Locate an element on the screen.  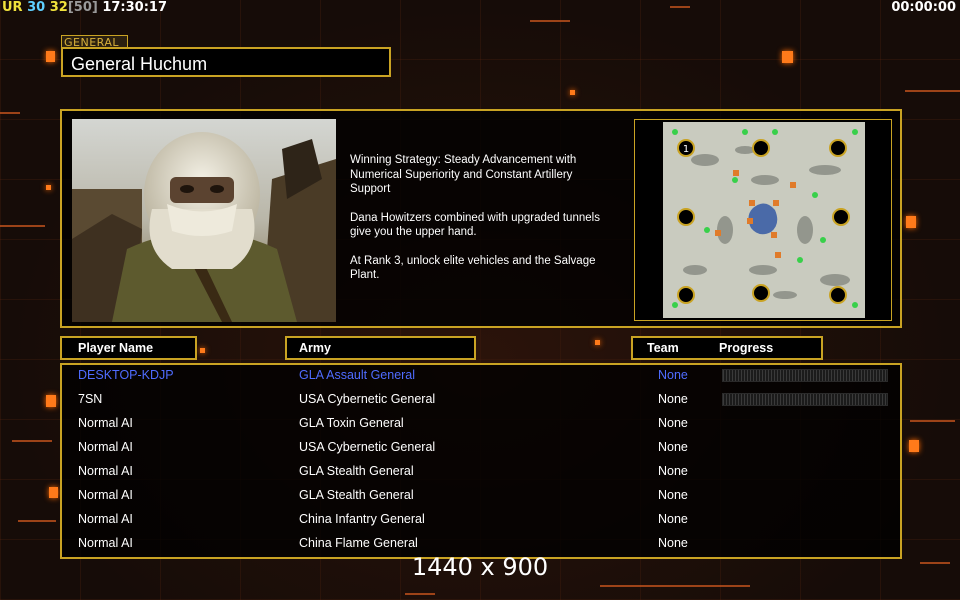
player-army: GLA Toxin General is located at coordinates (351, 423).